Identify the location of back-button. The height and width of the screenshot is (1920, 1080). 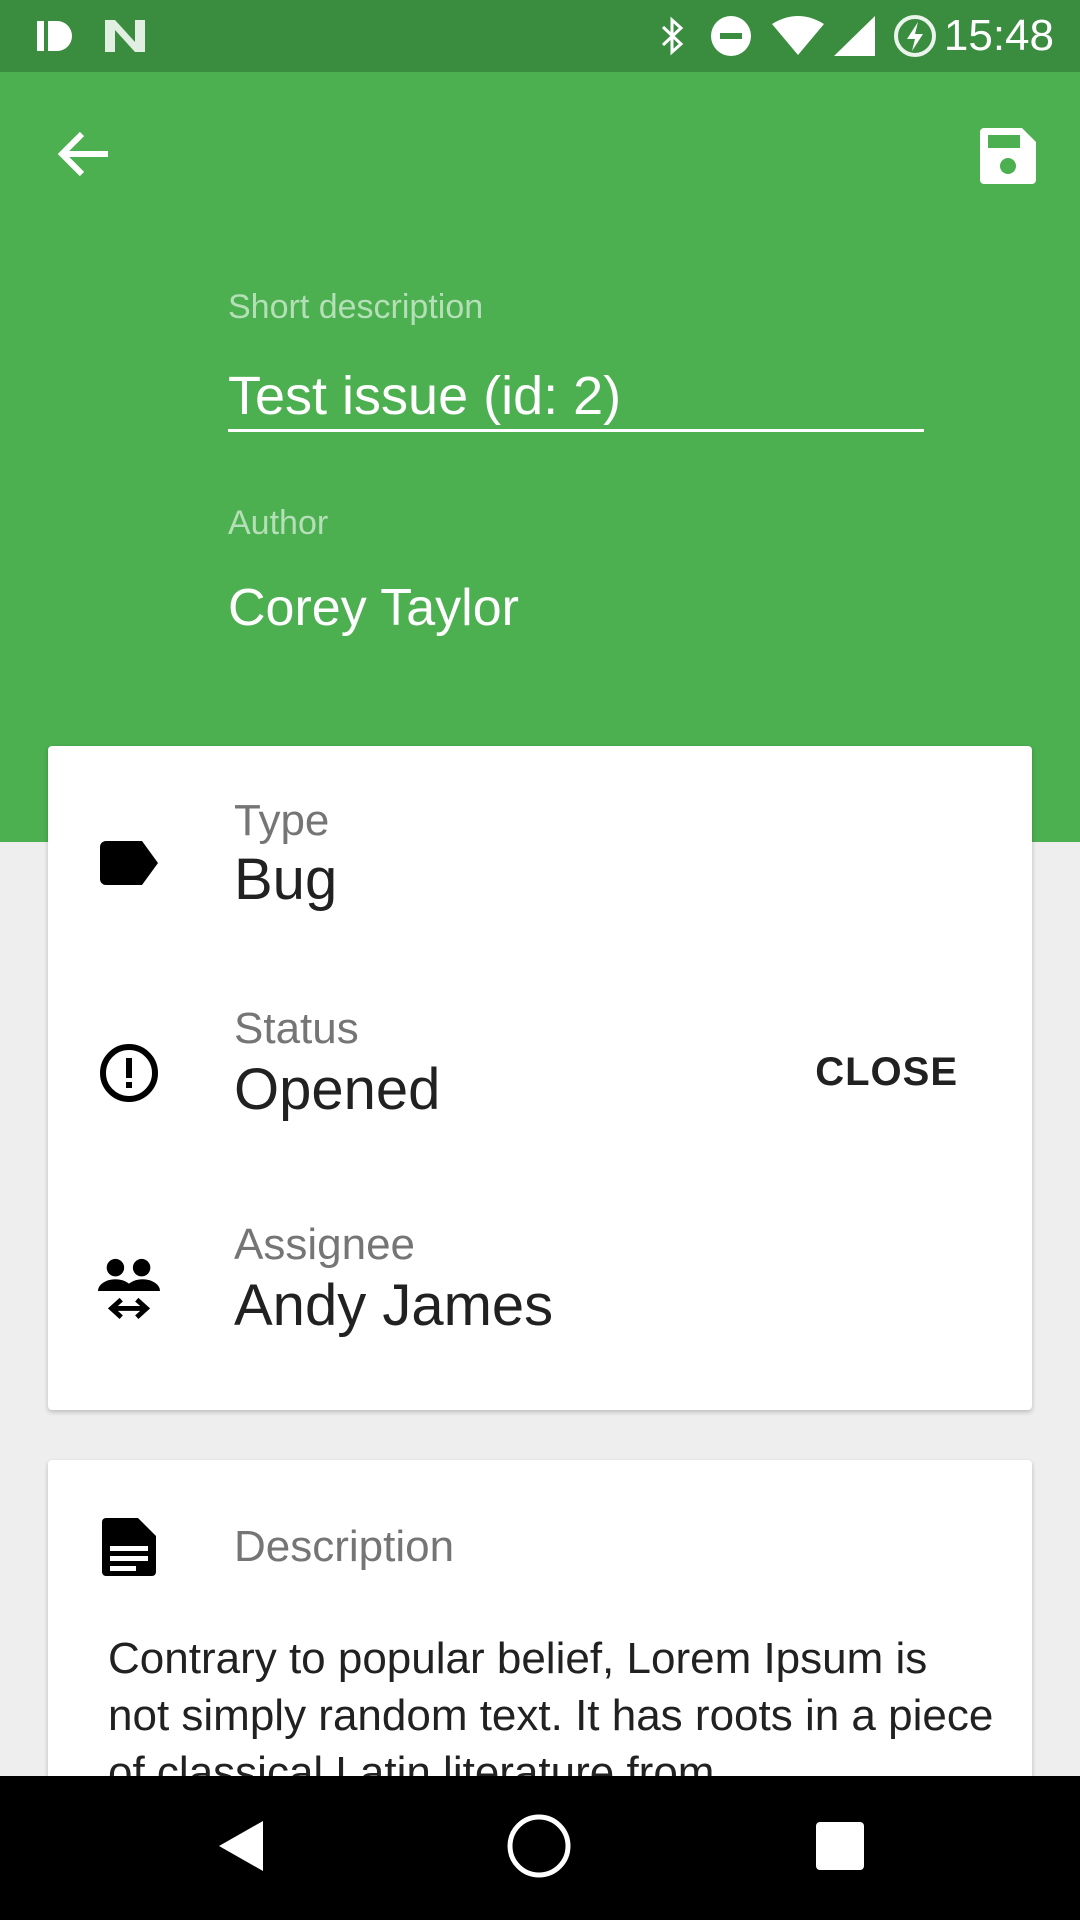
(84, 156).